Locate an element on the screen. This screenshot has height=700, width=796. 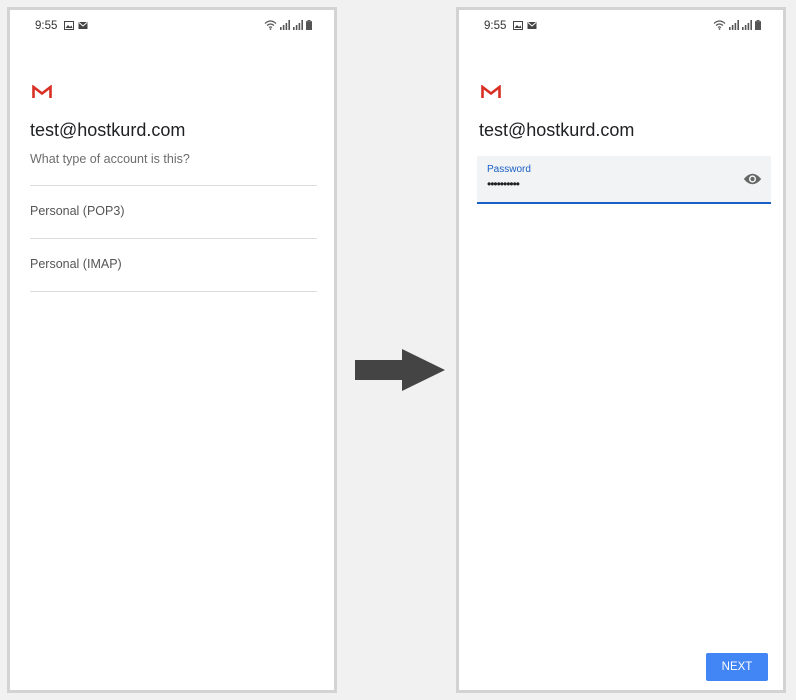
password-input: •••••••••• is located at coordinates (503, 184).